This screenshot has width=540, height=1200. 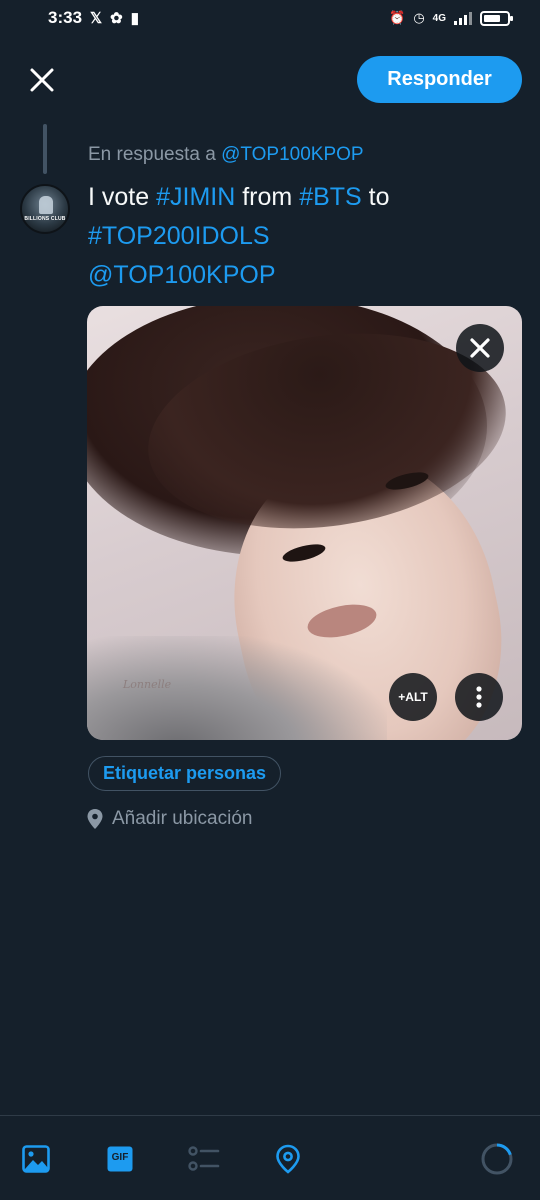 What do you see at coordinates (303, 275) in the screenshot?
I see `tweet-line-3: @TOP100KPOP` at bounding box center [303, 275].